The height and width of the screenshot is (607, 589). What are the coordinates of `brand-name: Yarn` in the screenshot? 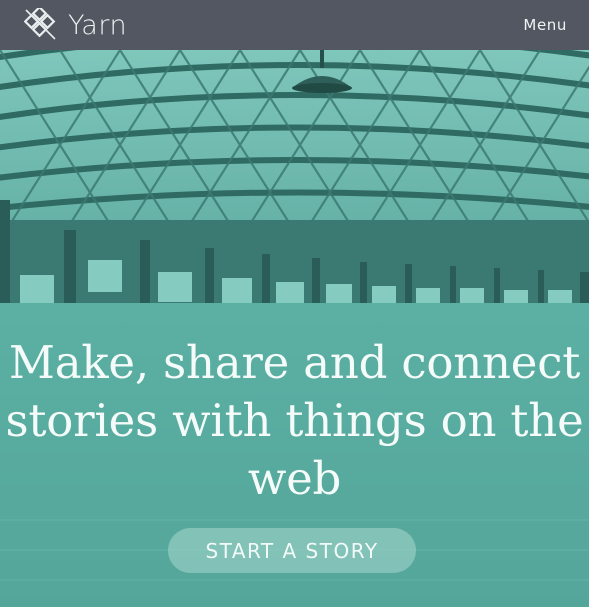 It's located at (98, 25).